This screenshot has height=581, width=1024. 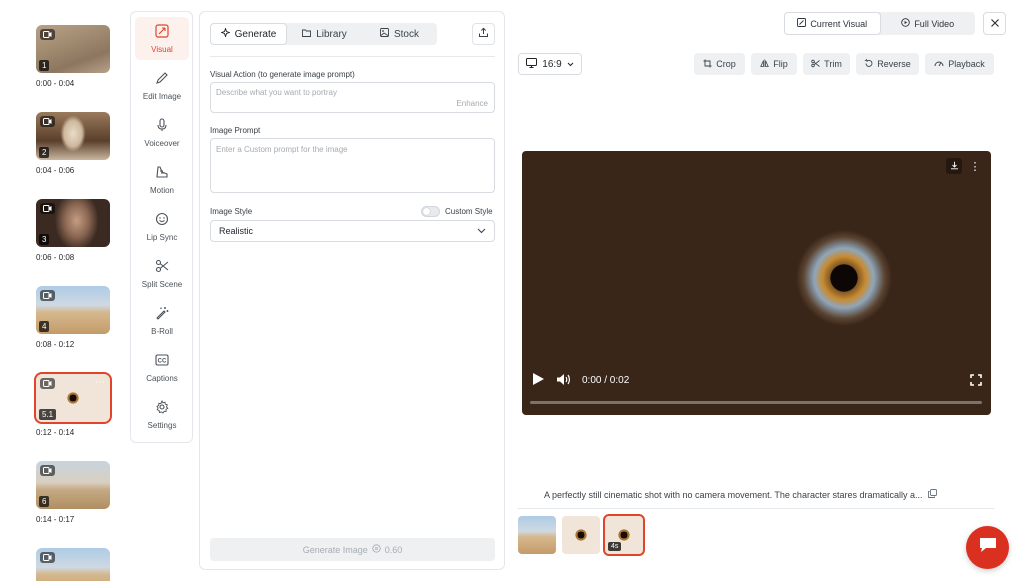 I want to click on chevron-down-icon, so click(x=481, y=231).